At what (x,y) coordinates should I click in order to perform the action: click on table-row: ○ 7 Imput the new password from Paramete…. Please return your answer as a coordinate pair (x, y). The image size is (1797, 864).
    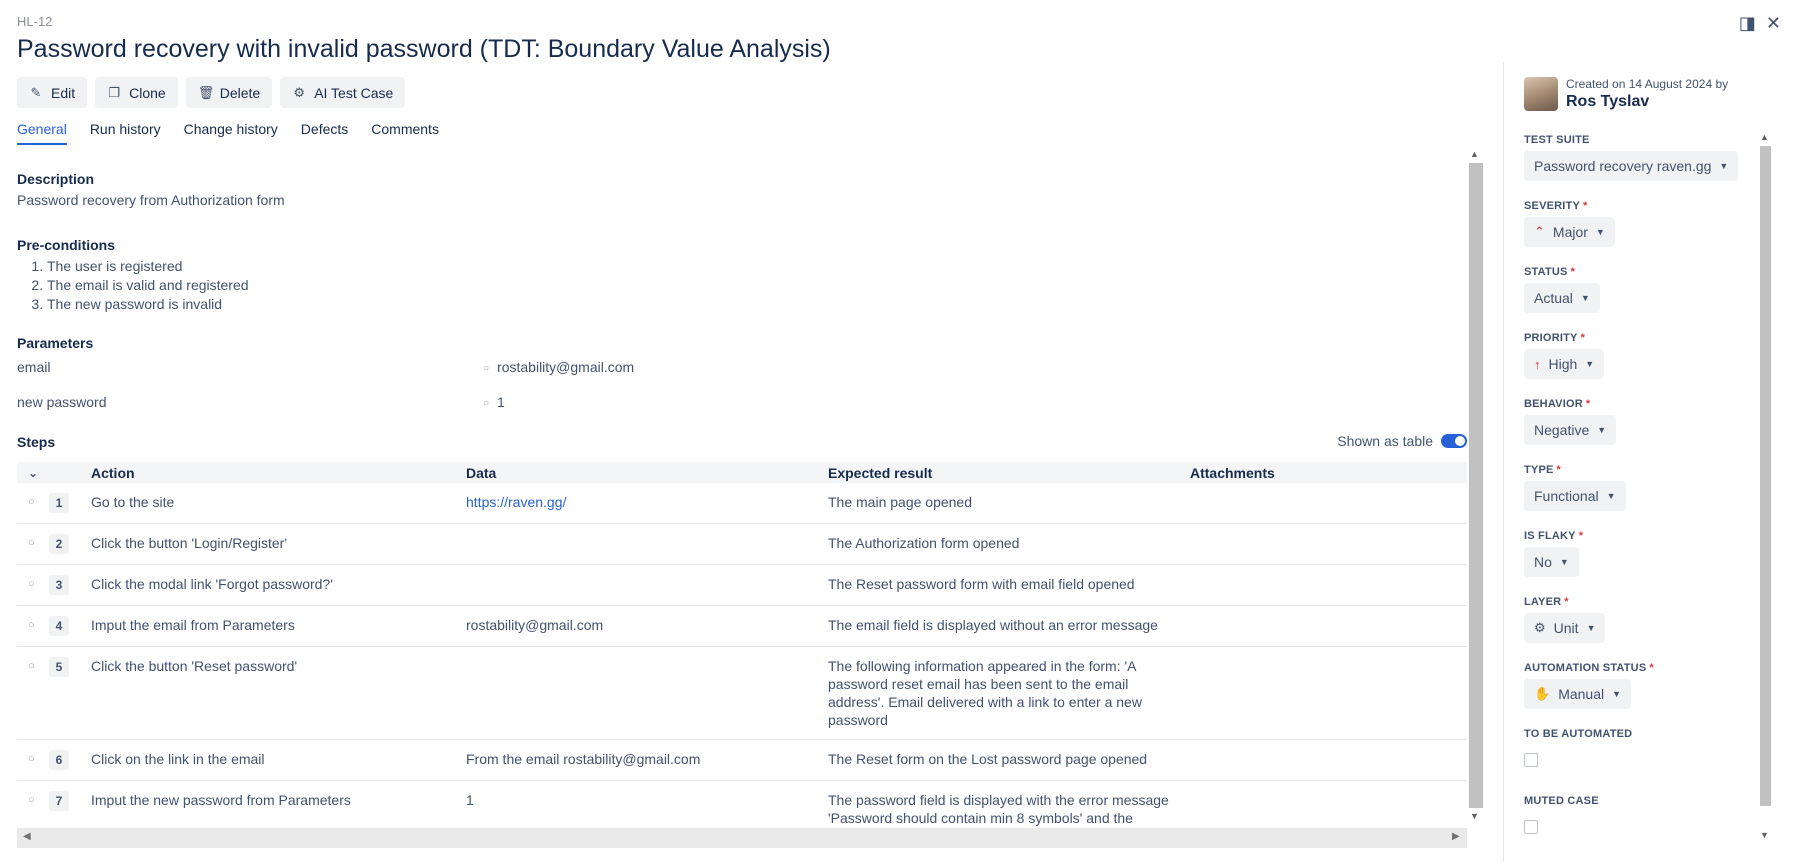
    Looking at the image, I should click on (742, 805).